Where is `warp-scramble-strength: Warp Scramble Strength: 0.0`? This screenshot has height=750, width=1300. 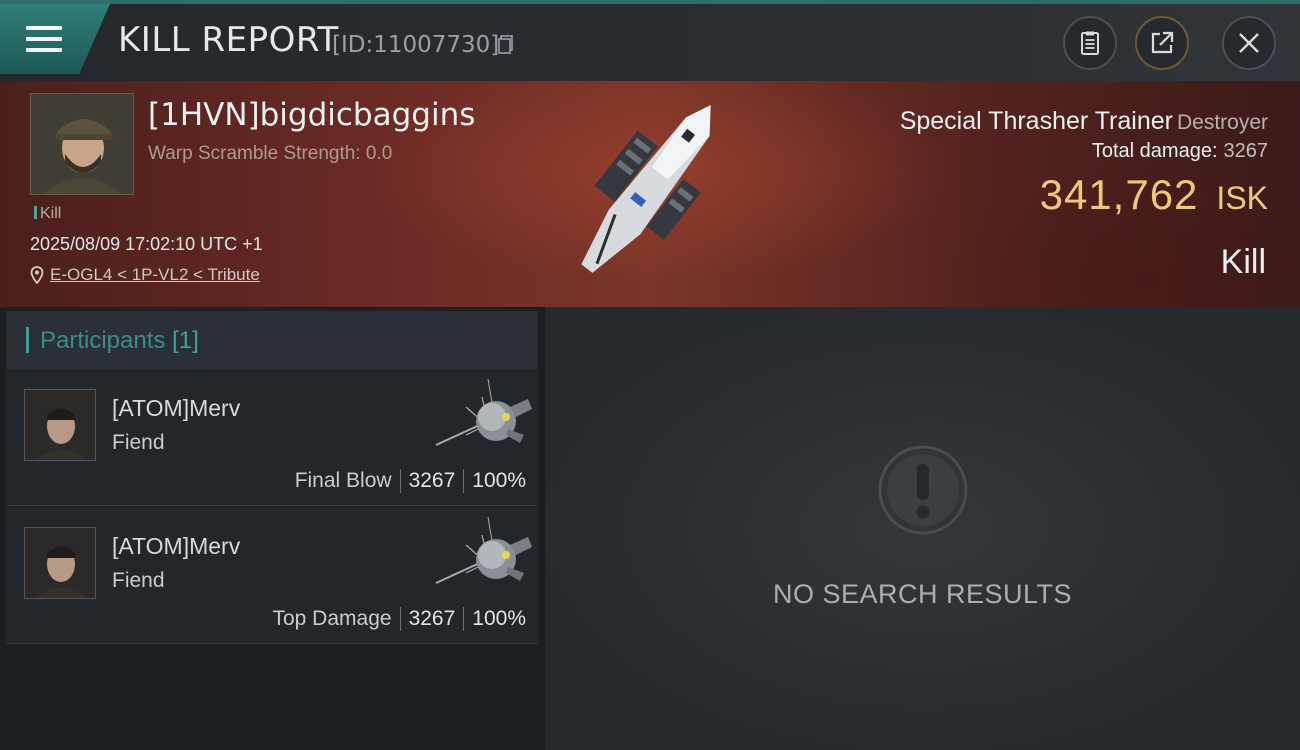
warp-scramble-strength: Warp Scramble Strength: 0.0 is located at coordinates (270, 153).